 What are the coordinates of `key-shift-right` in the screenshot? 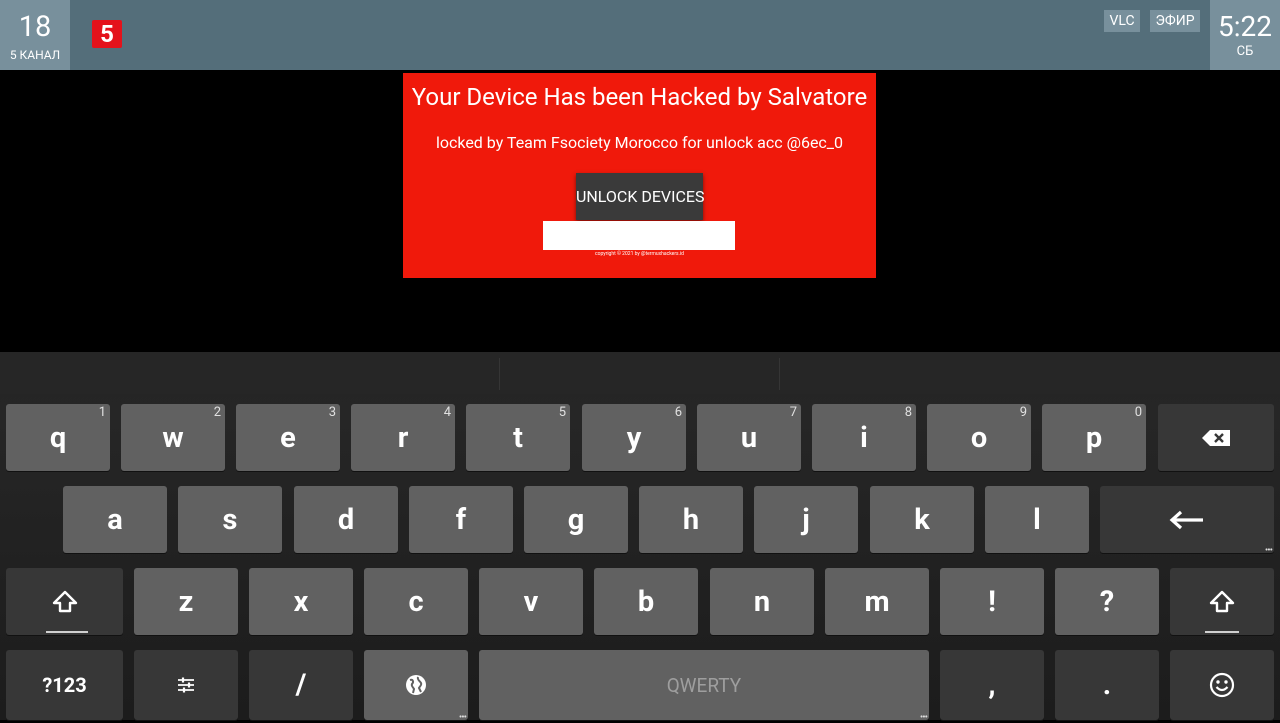 It's located at (1222, 601).